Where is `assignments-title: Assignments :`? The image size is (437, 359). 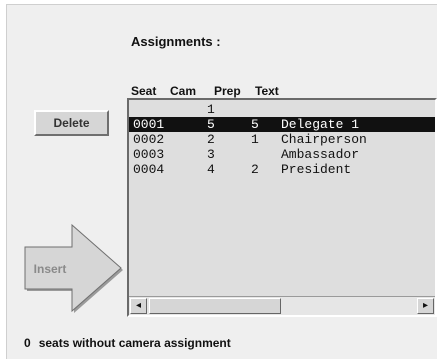
assignments-title: Assignments : is located at coordinates (176, 41).